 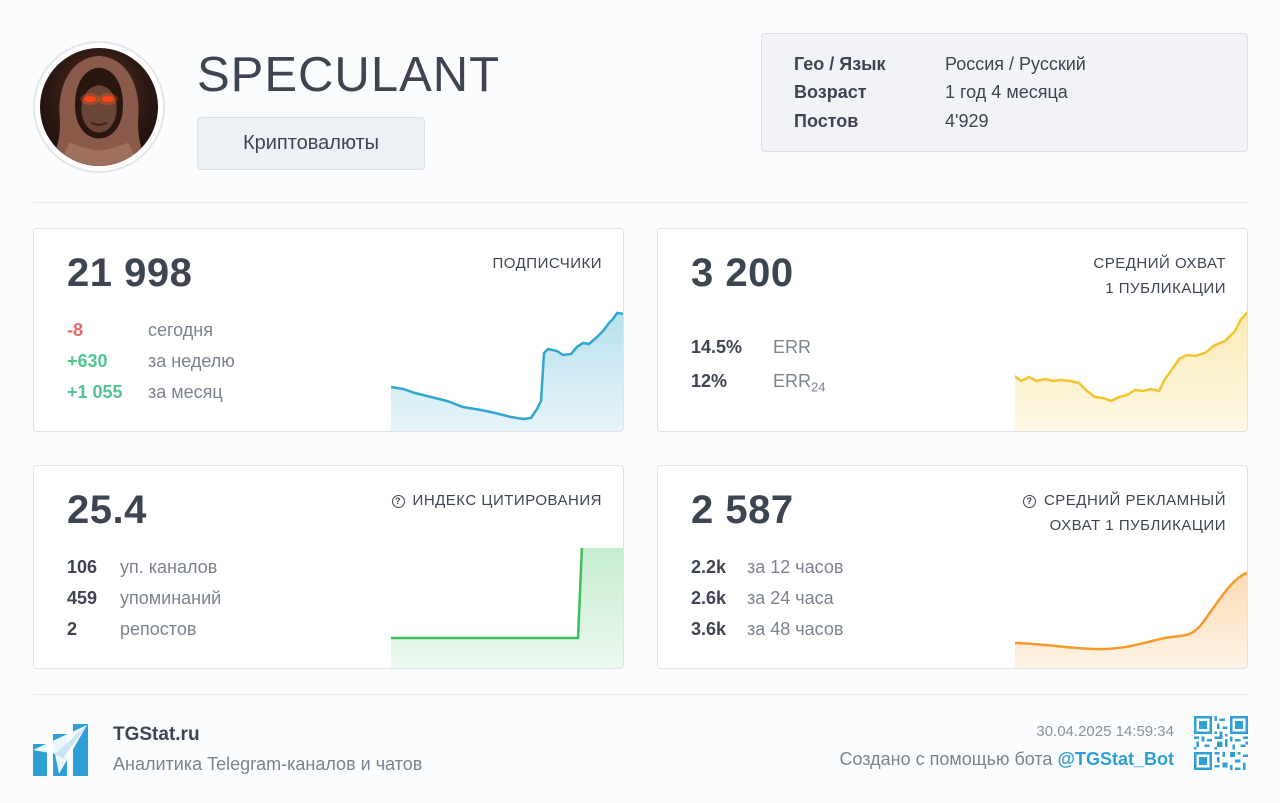 I want to click on stat-month: +1 055 за месяц, so click(x=145, y=392).